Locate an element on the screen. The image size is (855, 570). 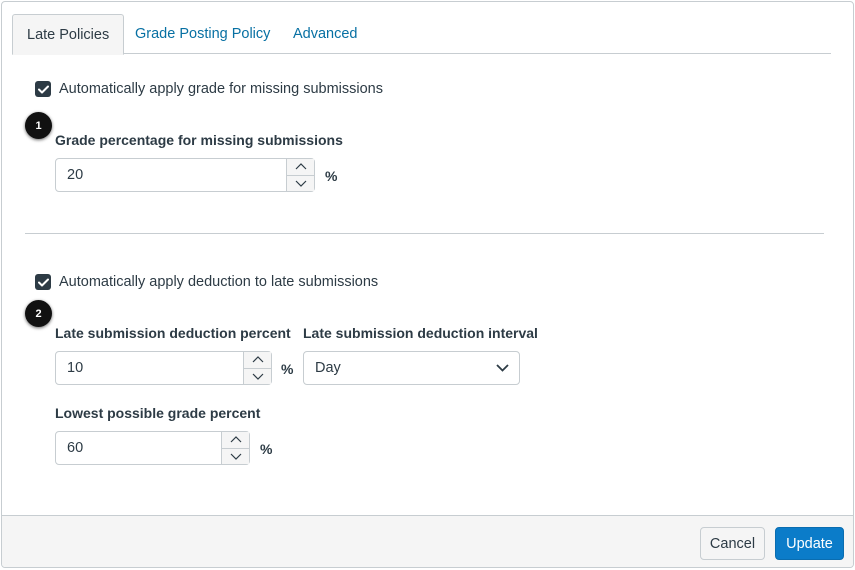
missing-grade-percentage-label: Grade percentage for missing submissions is located at coordinates (199, 140).